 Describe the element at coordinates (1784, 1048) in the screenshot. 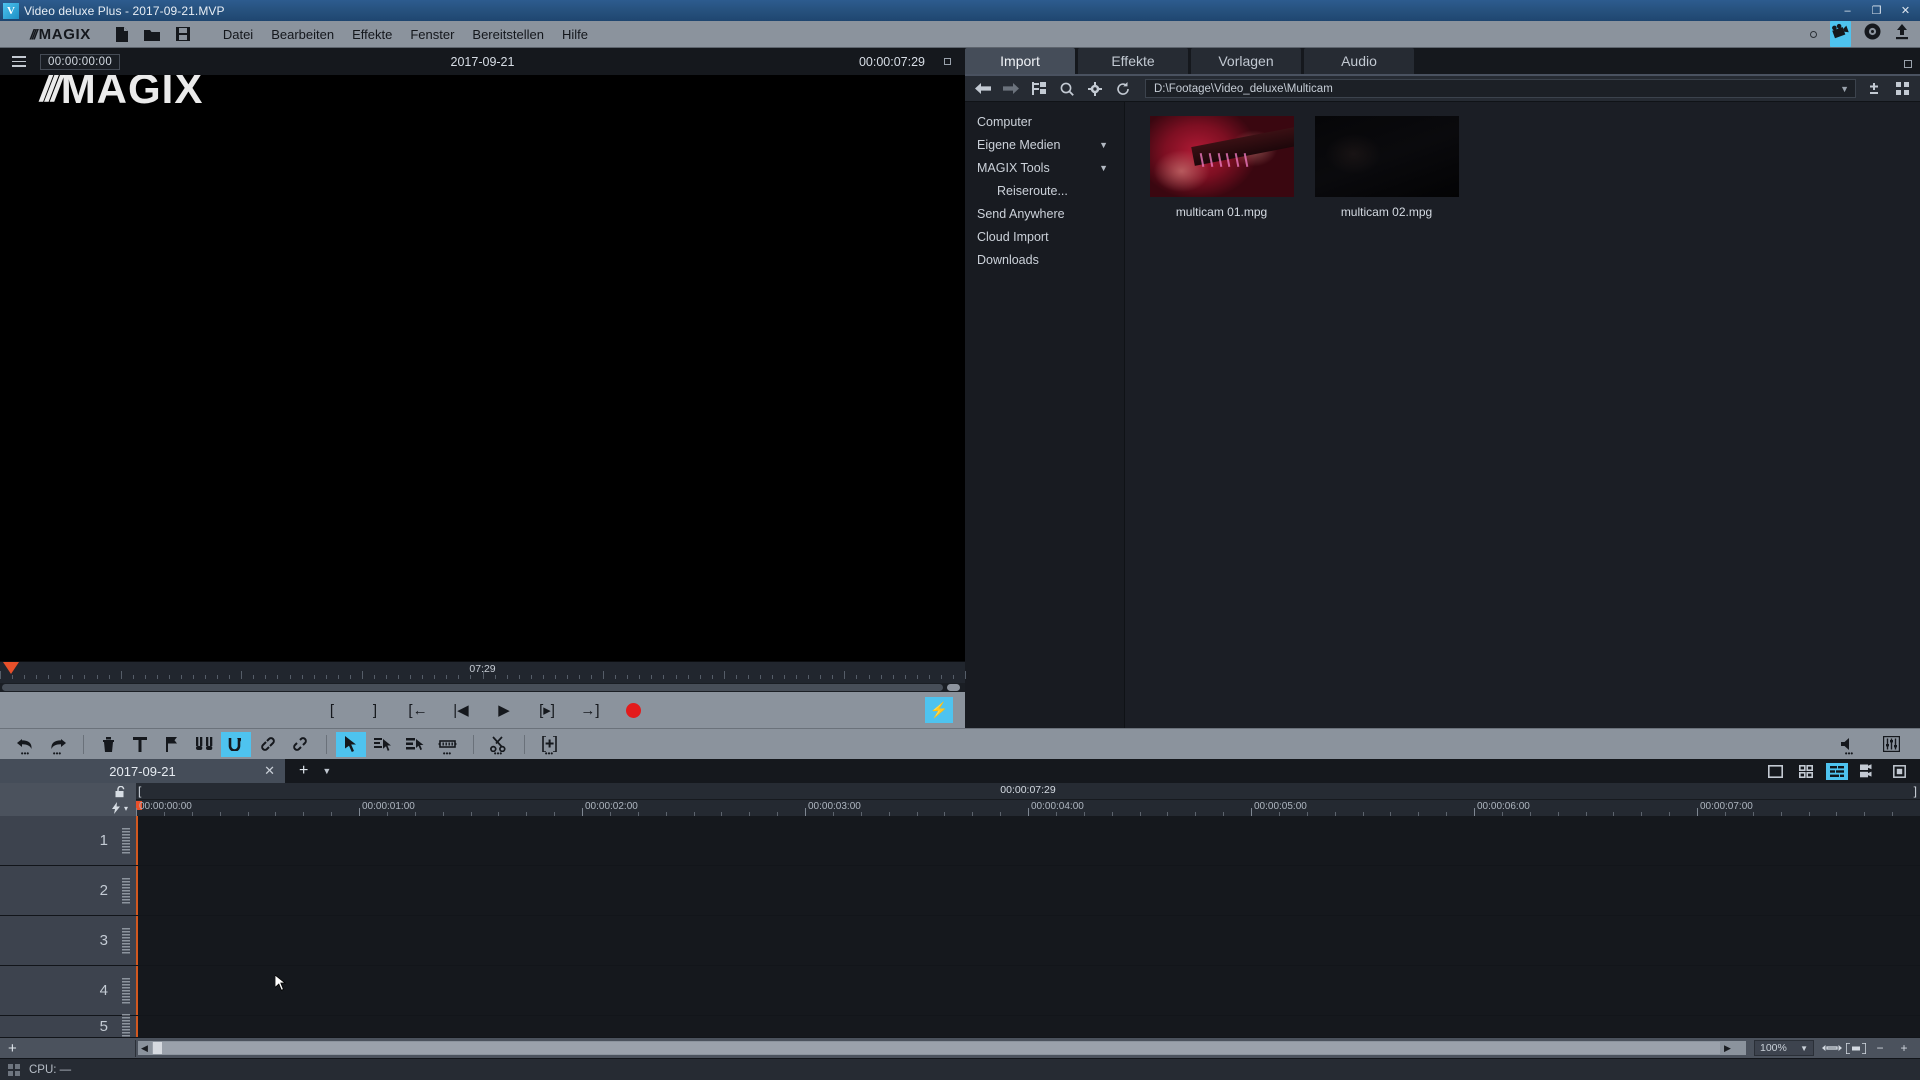

I see `zoom-level-select: 100% ▼` at that location.